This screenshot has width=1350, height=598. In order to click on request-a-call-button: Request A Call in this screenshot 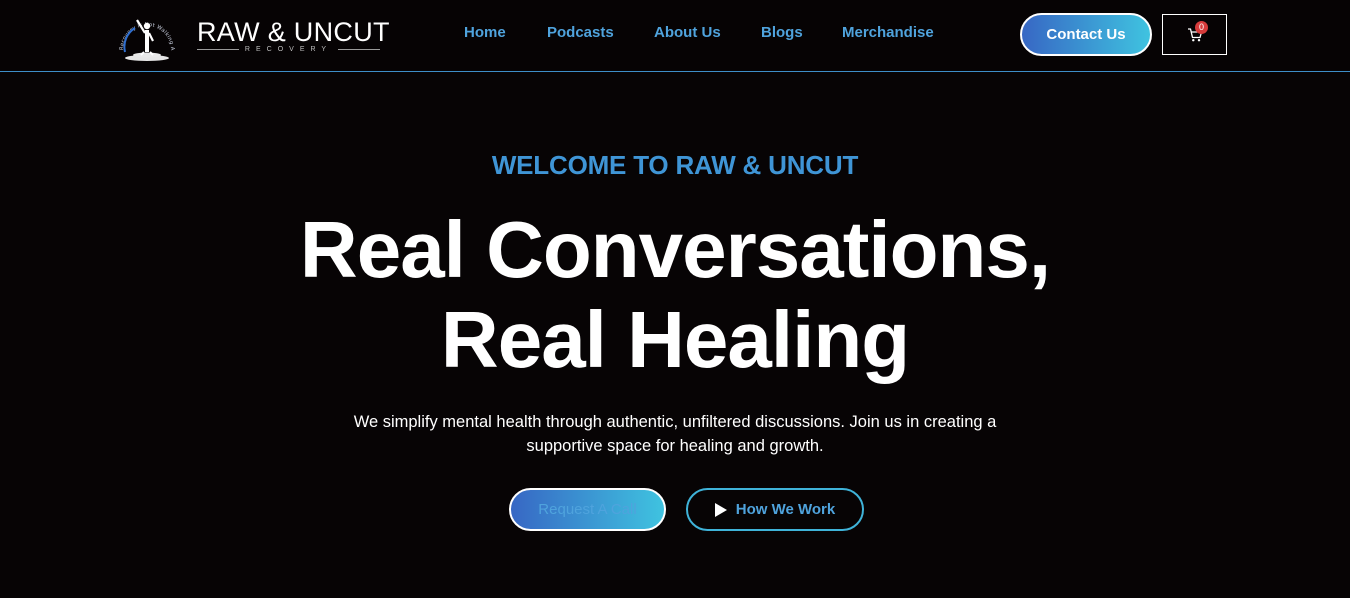, I will do `click(587, 509)`.